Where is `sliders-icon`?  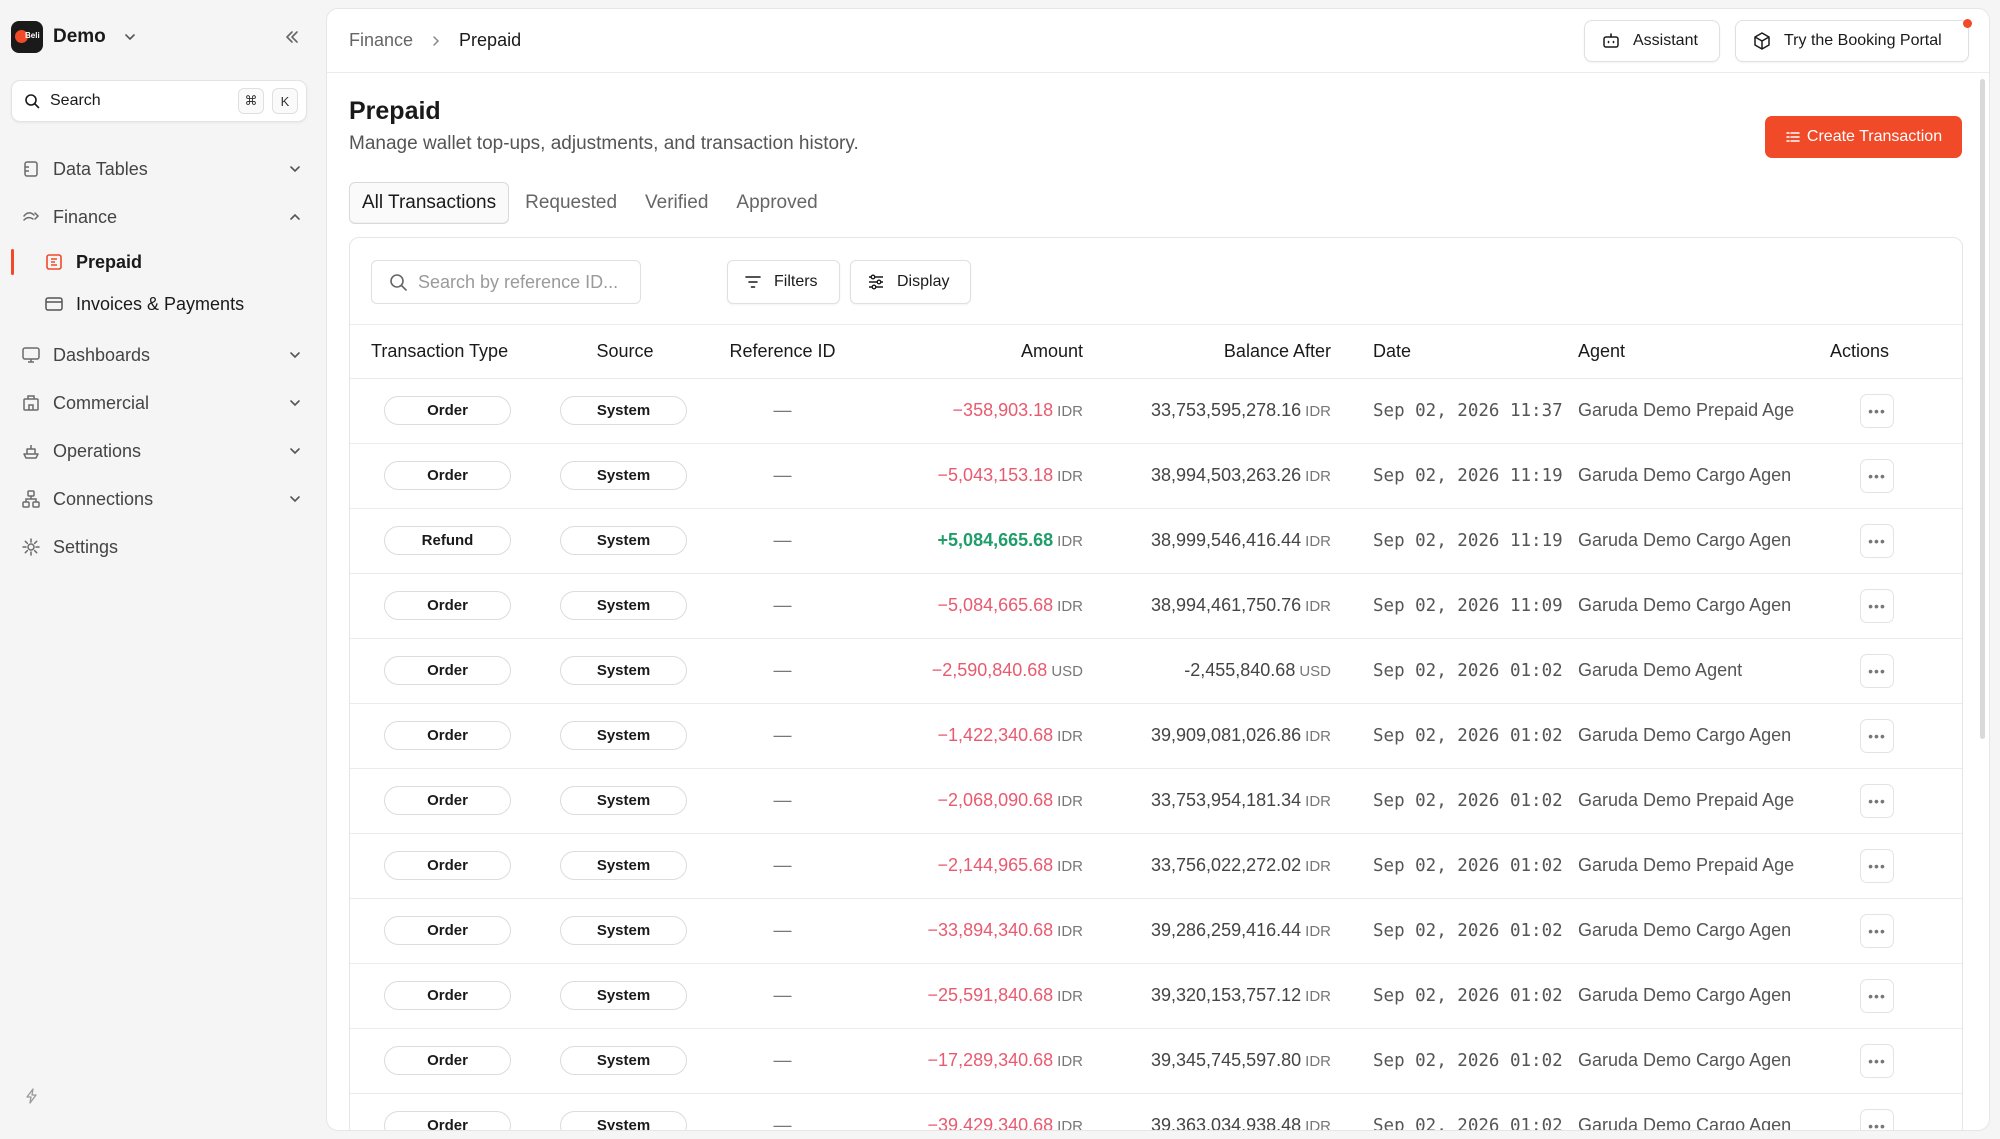 sliders-icon is located at coordinates (876, 282).